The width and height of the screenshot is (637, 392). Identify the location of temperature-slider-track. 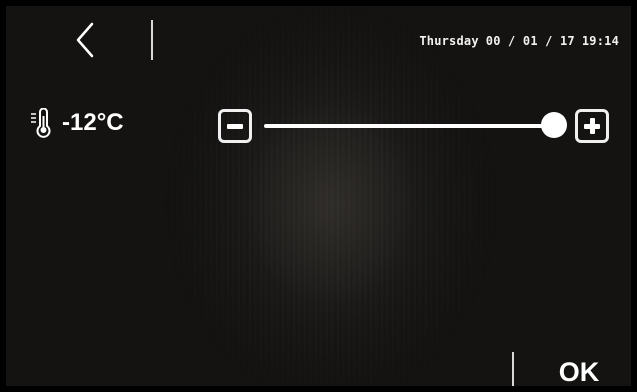
(410, 126).